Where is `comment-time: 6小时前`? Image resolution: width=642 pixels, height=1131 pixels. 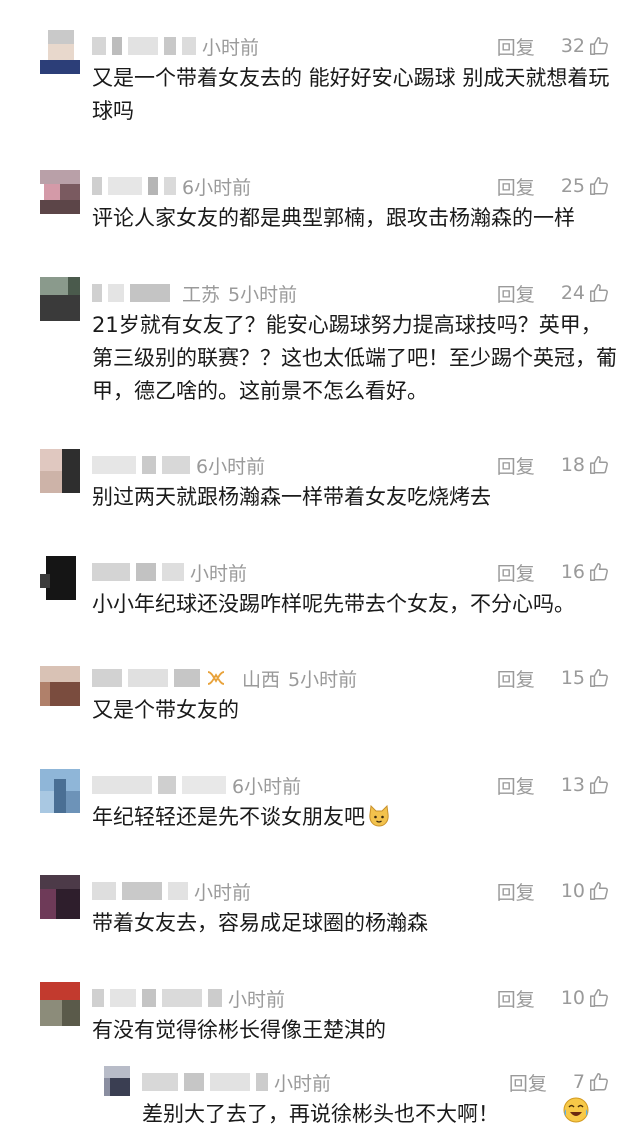 comment-time: 6小时前 is located at coordinates (267, 786).